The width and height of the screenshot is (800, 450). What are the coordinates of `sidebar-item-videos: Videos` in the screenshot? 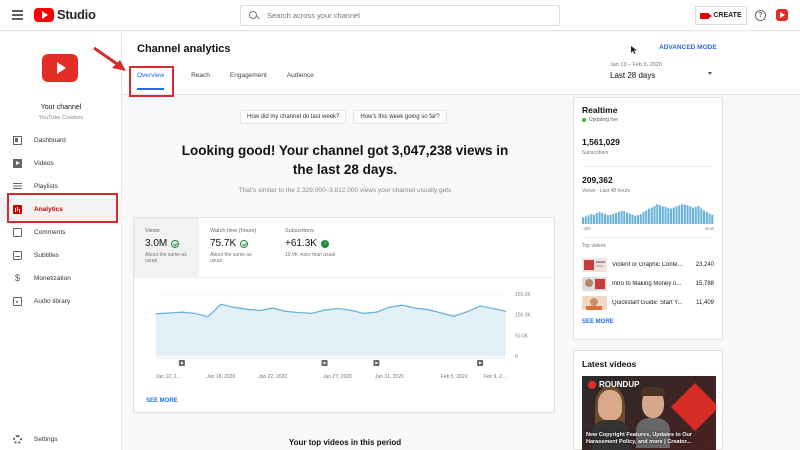 It's located at (61, 163).